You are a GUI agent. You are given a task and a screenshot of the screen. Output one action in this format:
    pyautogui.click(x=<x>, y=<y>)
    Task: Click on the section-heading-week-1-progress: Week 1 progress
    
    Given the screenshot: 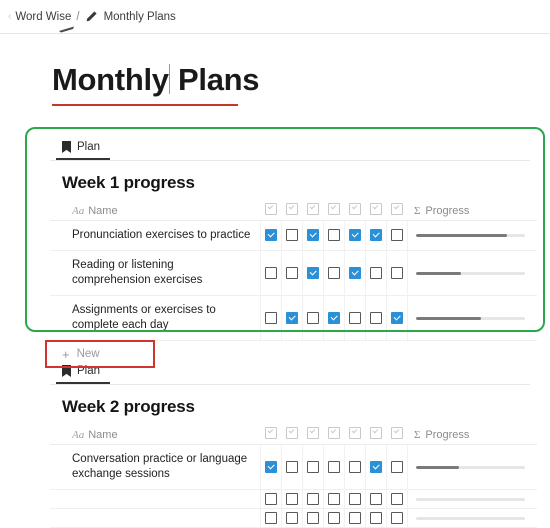 What is the action you would take?
    pyautogui.click(x=290, y=181)
    